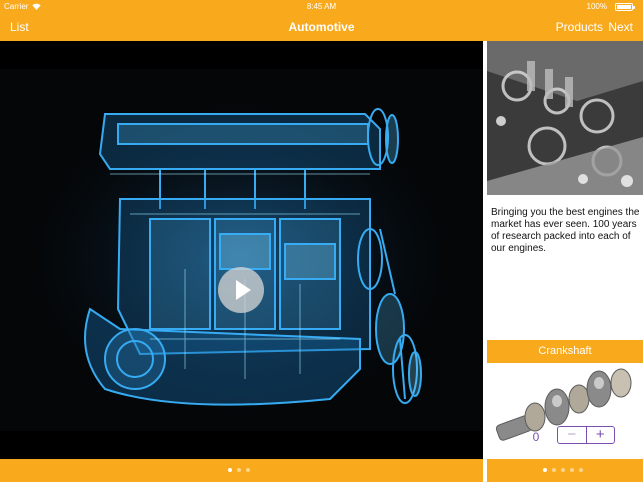 The width and height of the screenshot is (643, 482). I want to click on right-page-indicator-bar, so click(565, 470).